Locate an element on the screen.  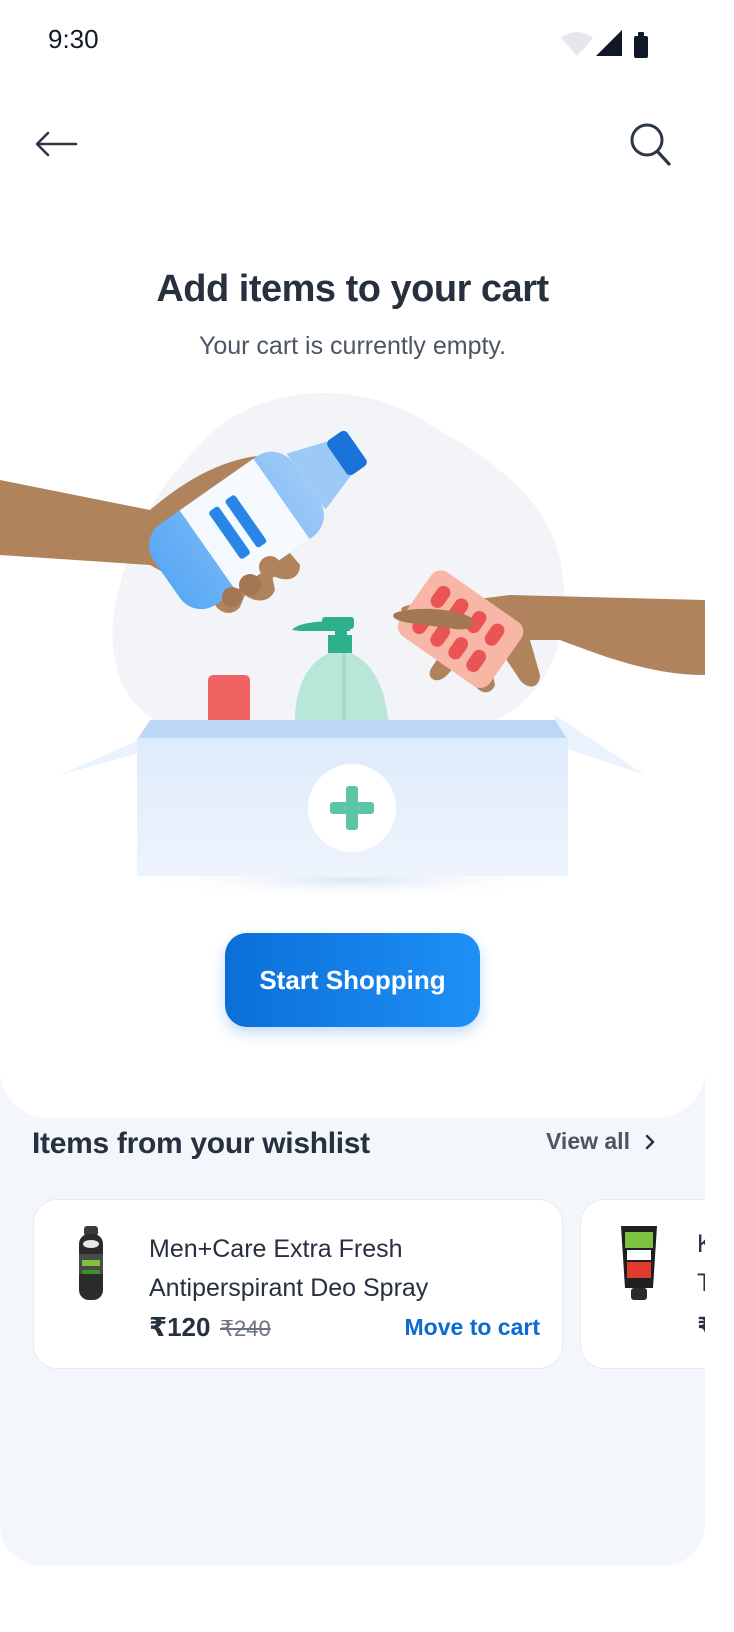
product-price: ₹ is located at coordinates (701, 1327).